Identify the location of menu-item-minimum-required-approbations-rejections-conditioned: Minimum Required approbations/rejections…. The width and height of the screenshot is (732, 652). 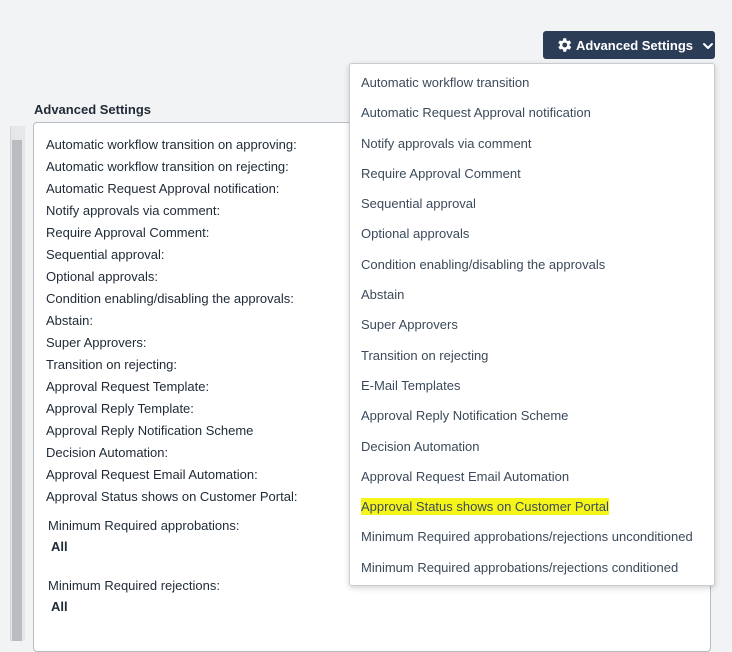
(532, 568).